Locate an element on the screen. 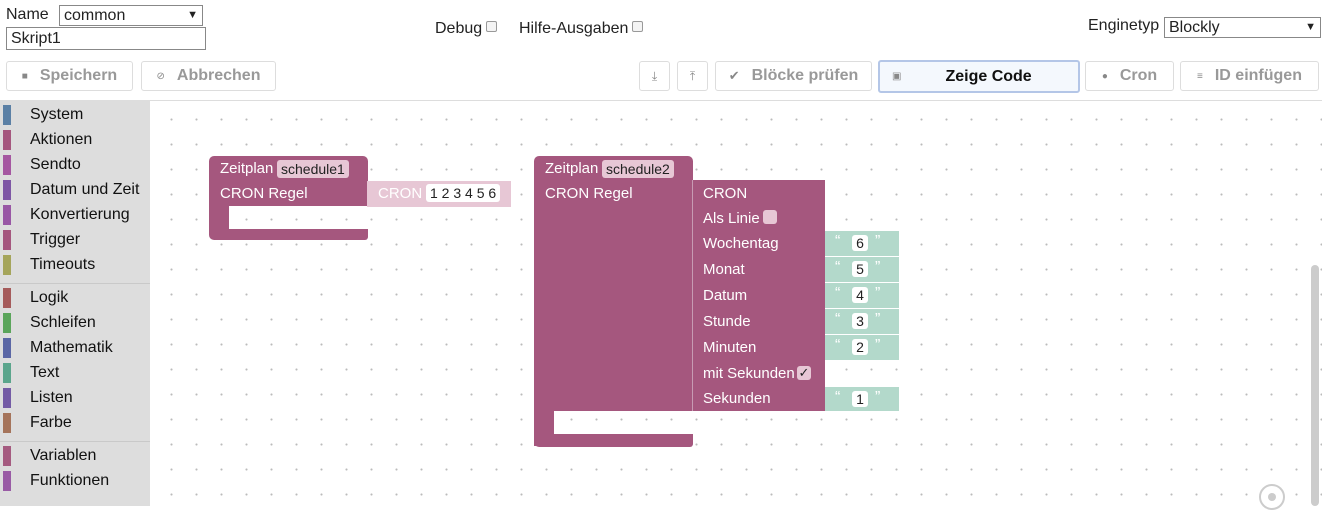  block1-schedule-field: schedule1 is located at coordinates (313, 169).